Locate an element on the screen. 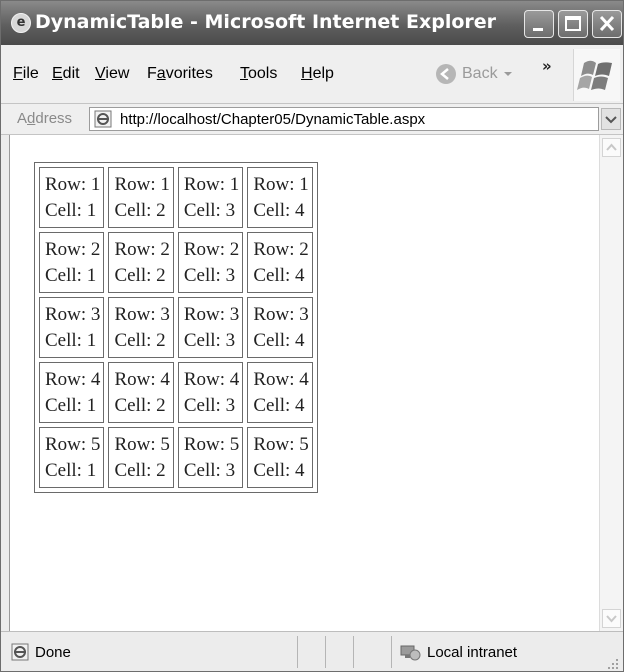  close-button is located at coordinates (607, 24).